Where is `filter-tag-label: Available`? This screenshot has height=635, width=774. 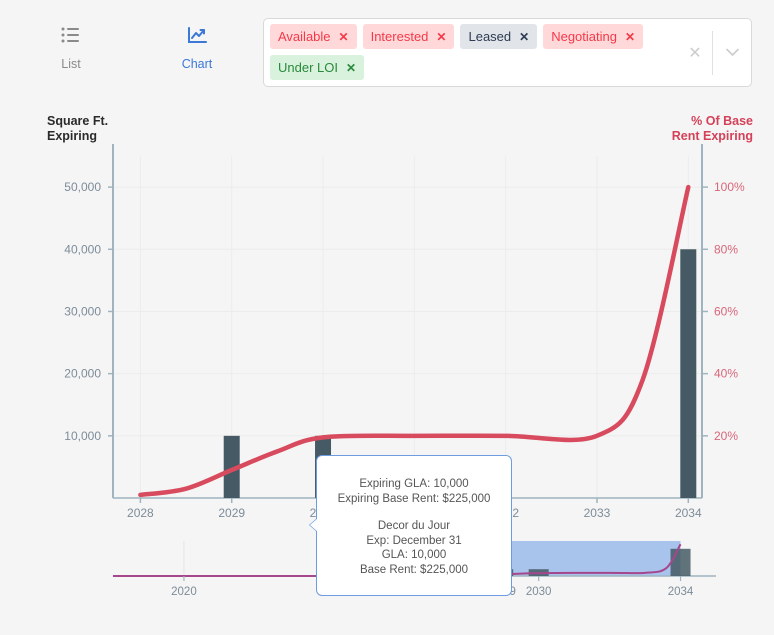 filter-tag-label: Available is located at coordinates (304, 36).